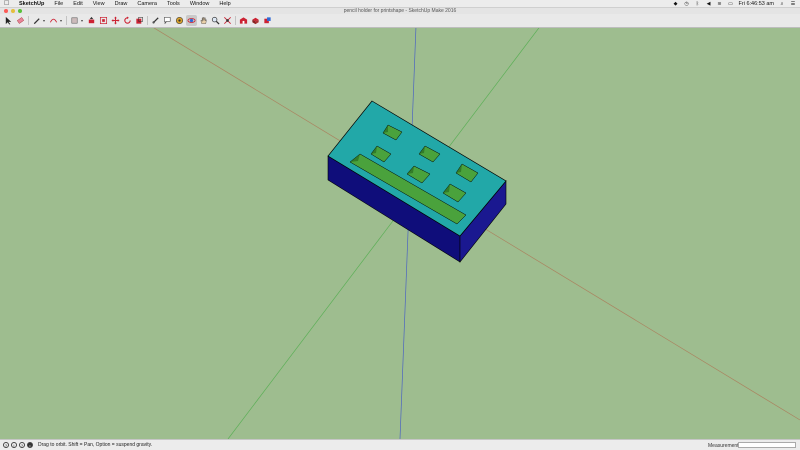 Image resolution: width=800 pixels, height=450 pixels. Describe the element at coordinates (173, 4) in the screenshot. I see `menu-tools: Tools` at that location.